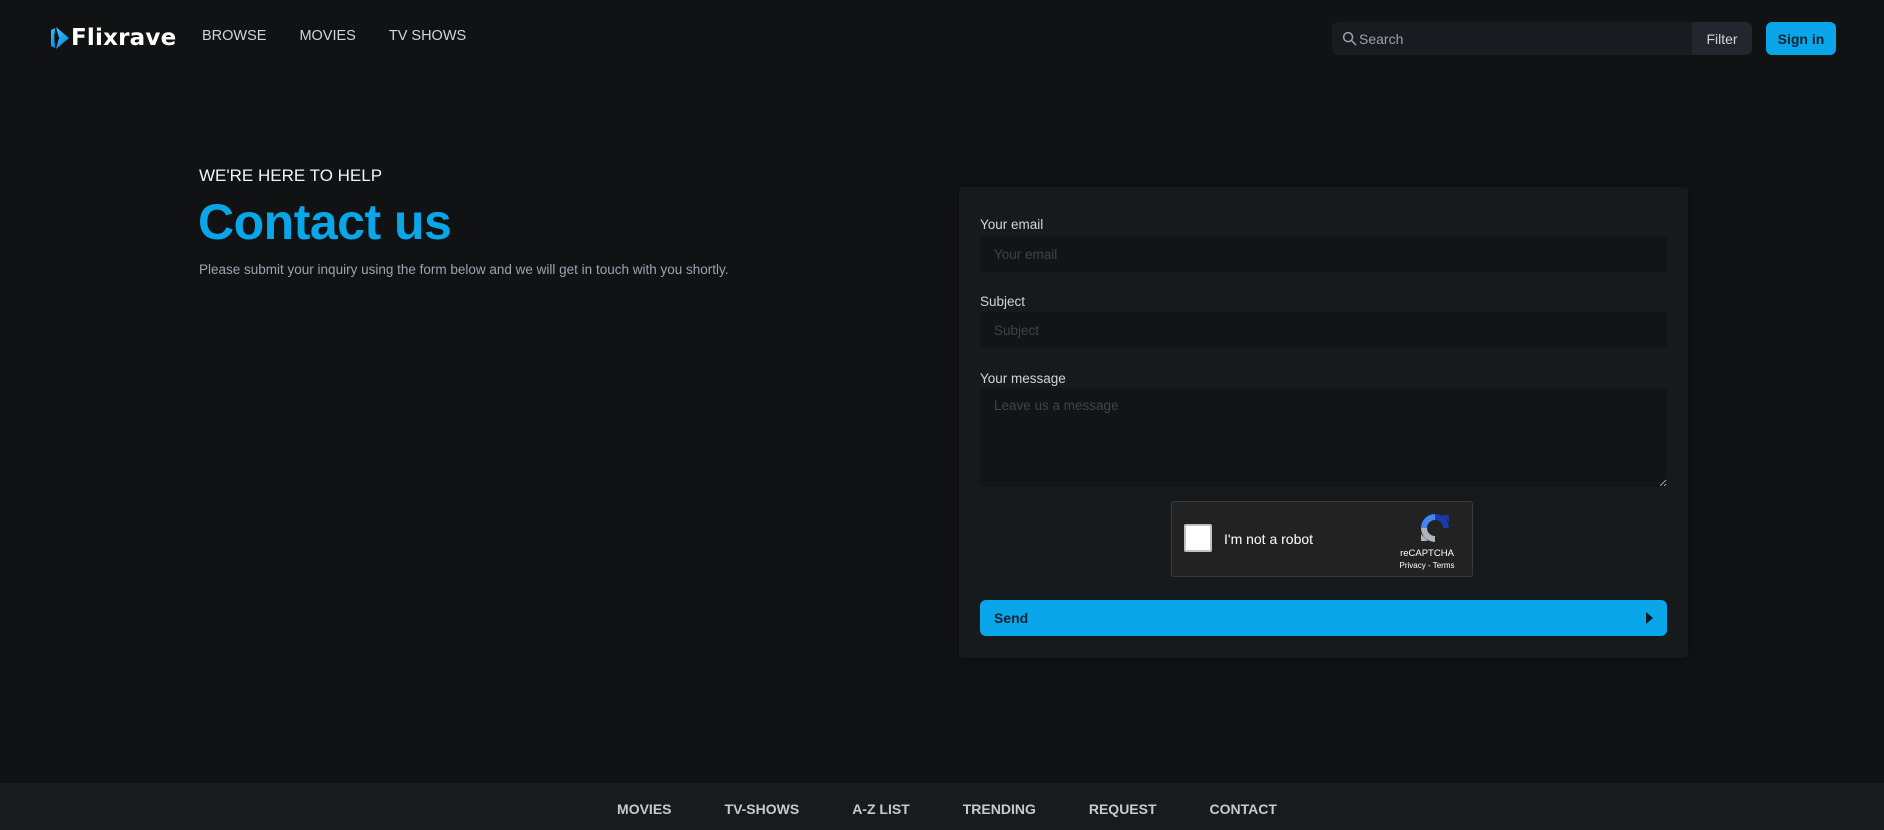  I want to click on send-button: Send, so click(1323, 618).